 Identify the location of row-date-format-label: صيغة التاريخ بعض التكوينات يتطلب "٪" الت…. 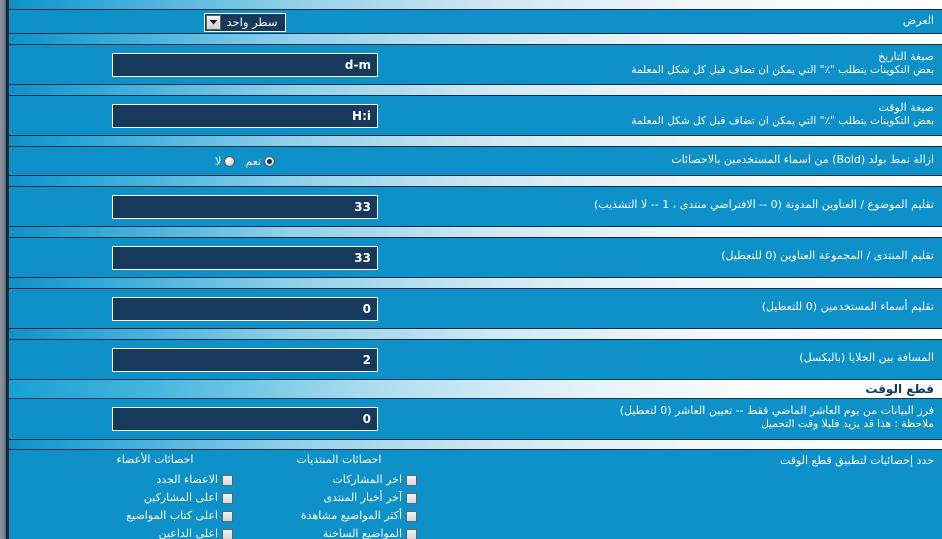
(782, 63).